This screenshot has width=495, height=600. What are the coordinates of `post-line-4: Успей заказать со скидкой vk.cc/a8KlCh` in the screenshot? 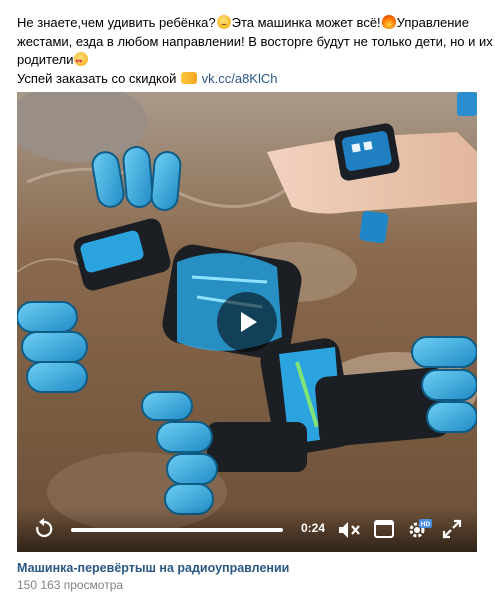 It's located at (248, 79).